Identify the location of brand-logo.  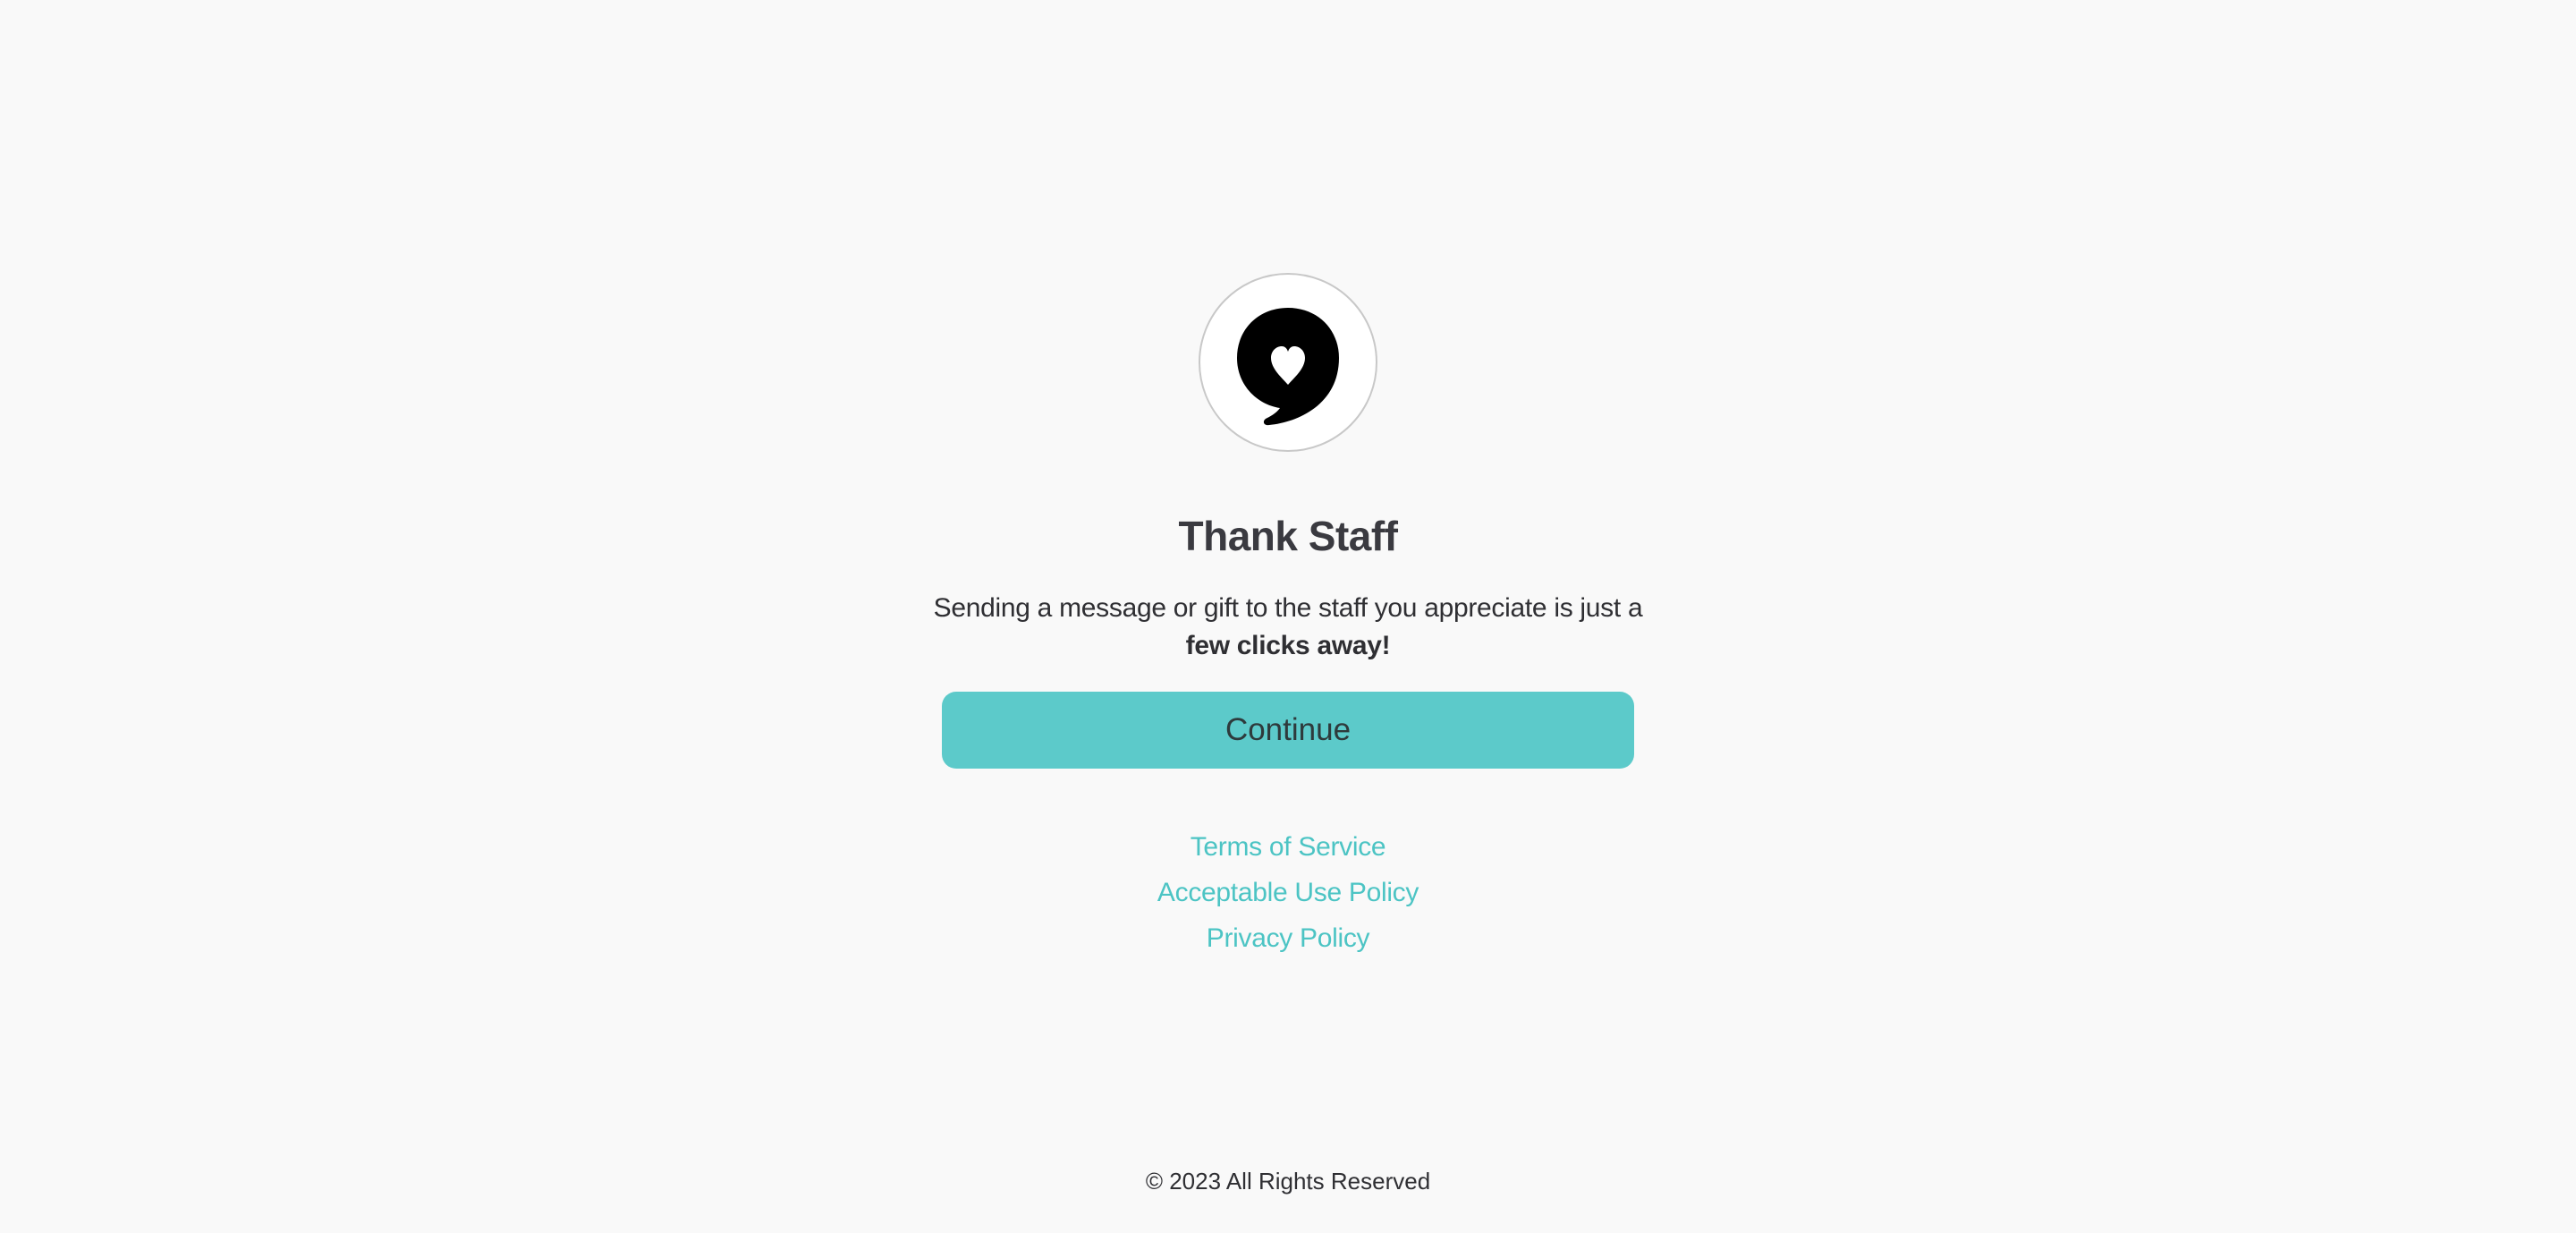
(1288, 362).